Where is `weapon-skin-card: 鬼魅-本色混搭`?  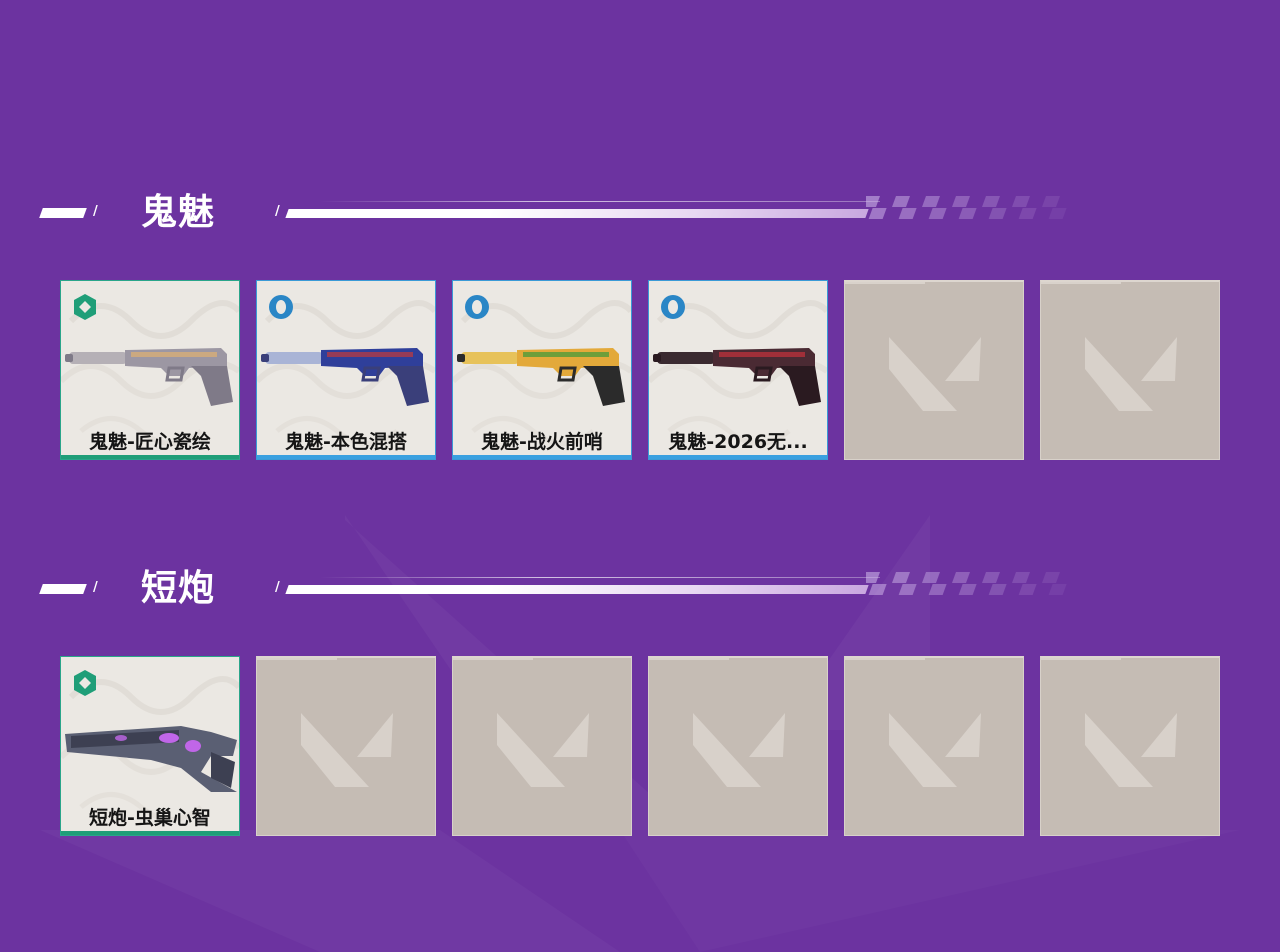
weapon-skin-card: 鬼魅-本色混搭 is located at coordinates (346, 370).